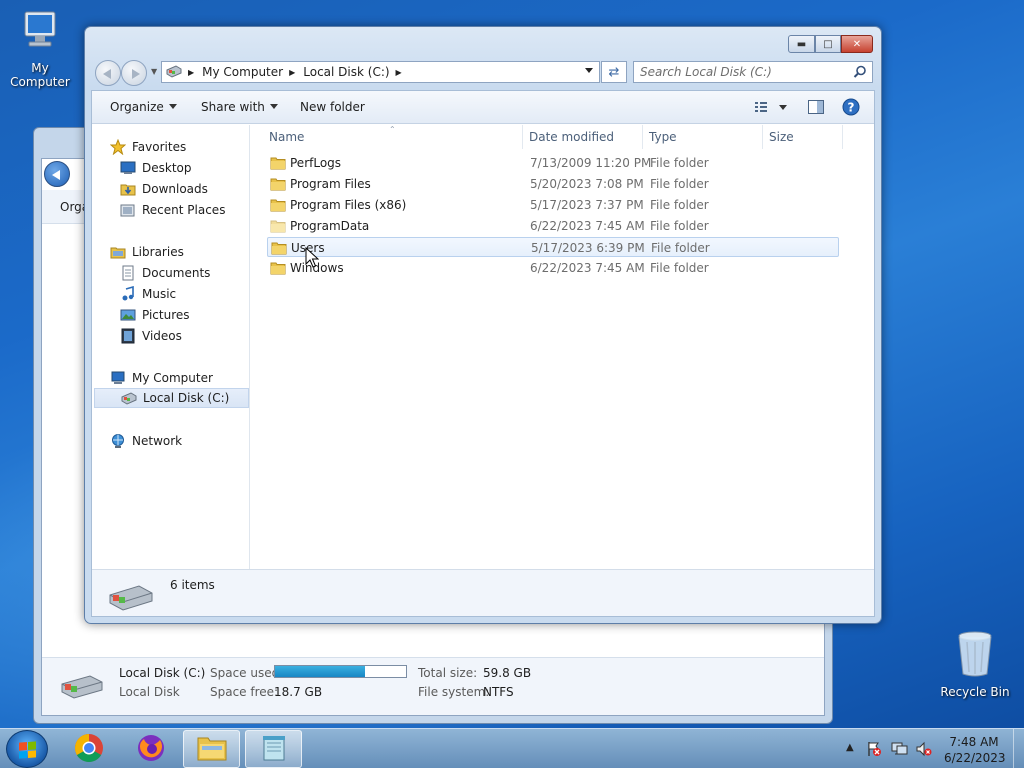 Image resolution: width=1024 pixels, height=768 pixels. What do you see at coordinates (850, 747) in the screenshot?
I see `show-hidden-icons-button: ▲` at bounding box center [850, 747].